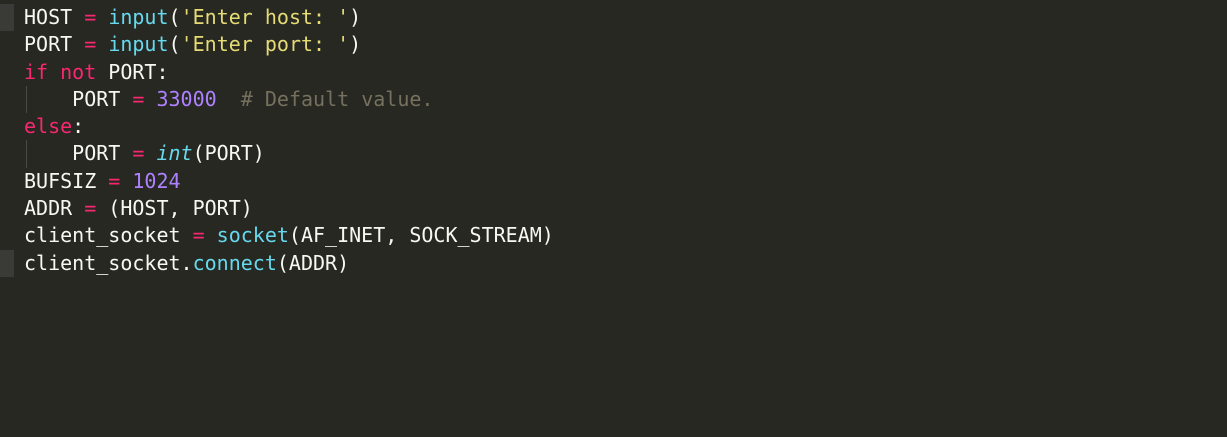 Image resolution: width=1227 pixels, height=437 pixels. What do you see at coordinates (421, 235) in the screenshot?
I see `code-token: (AF_INET, SOCK_STREAM)` at bounding box center [421, 235].